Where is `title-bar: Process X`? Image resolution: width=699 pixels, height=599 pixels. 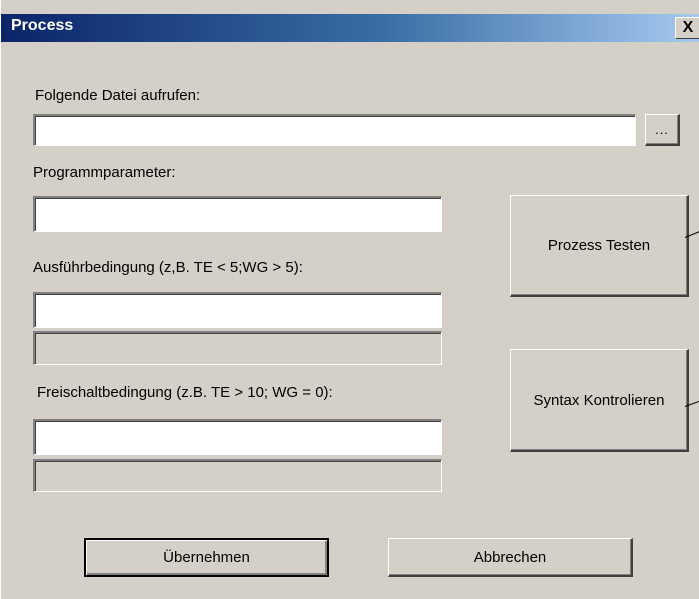 title-bar: Process X is located at coordinates (350, 28).